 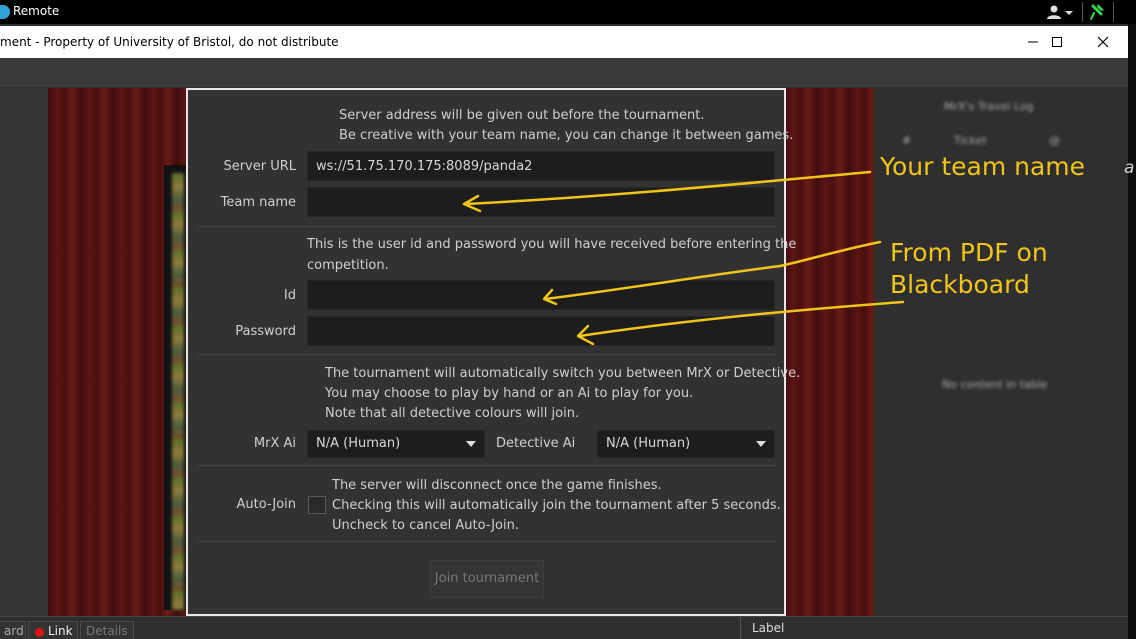 What do you see at coordinates (983, 166) in the screenshot?
I see `annotation-team-name: Your team name` at bounding box center [983, 166].